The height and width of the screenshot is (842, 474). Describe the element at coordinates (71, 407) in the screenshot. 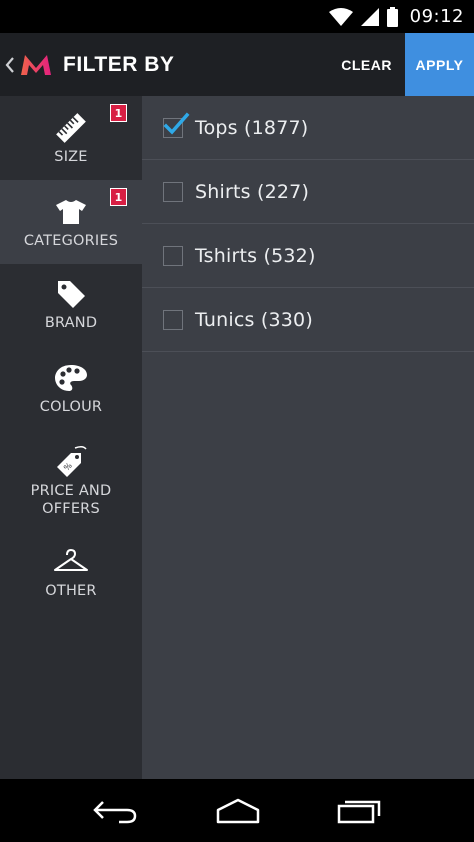

I see `sidebar-item-label: COLOUR` at that location.